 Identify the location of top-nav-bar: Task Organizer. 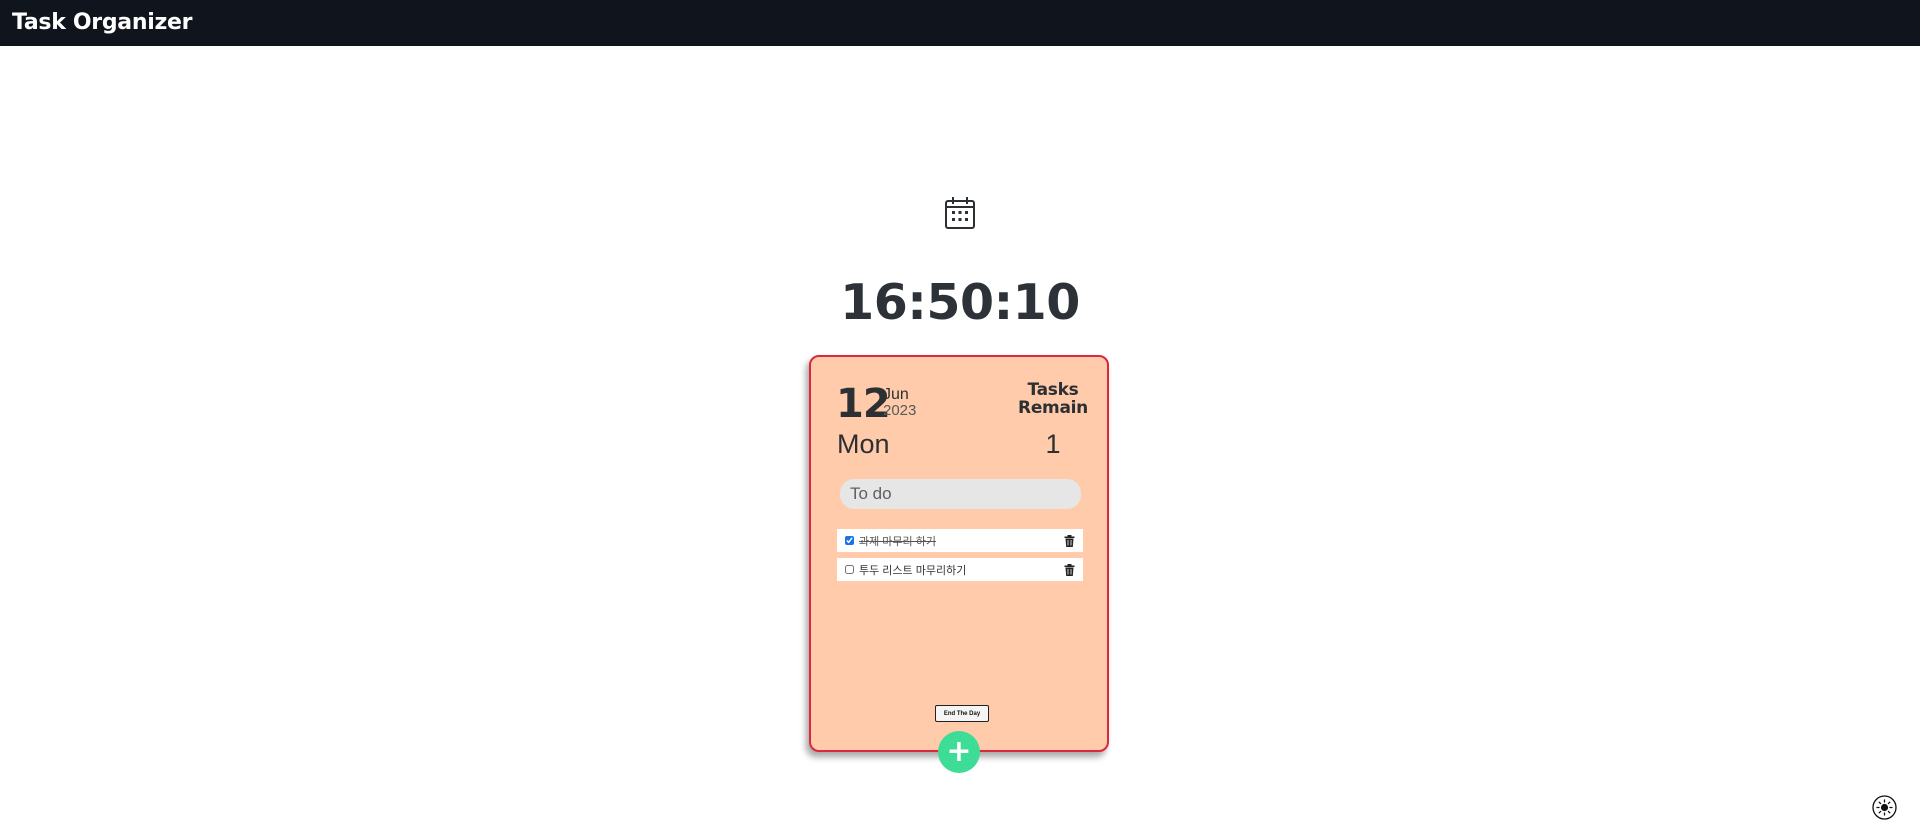
(960, 23).